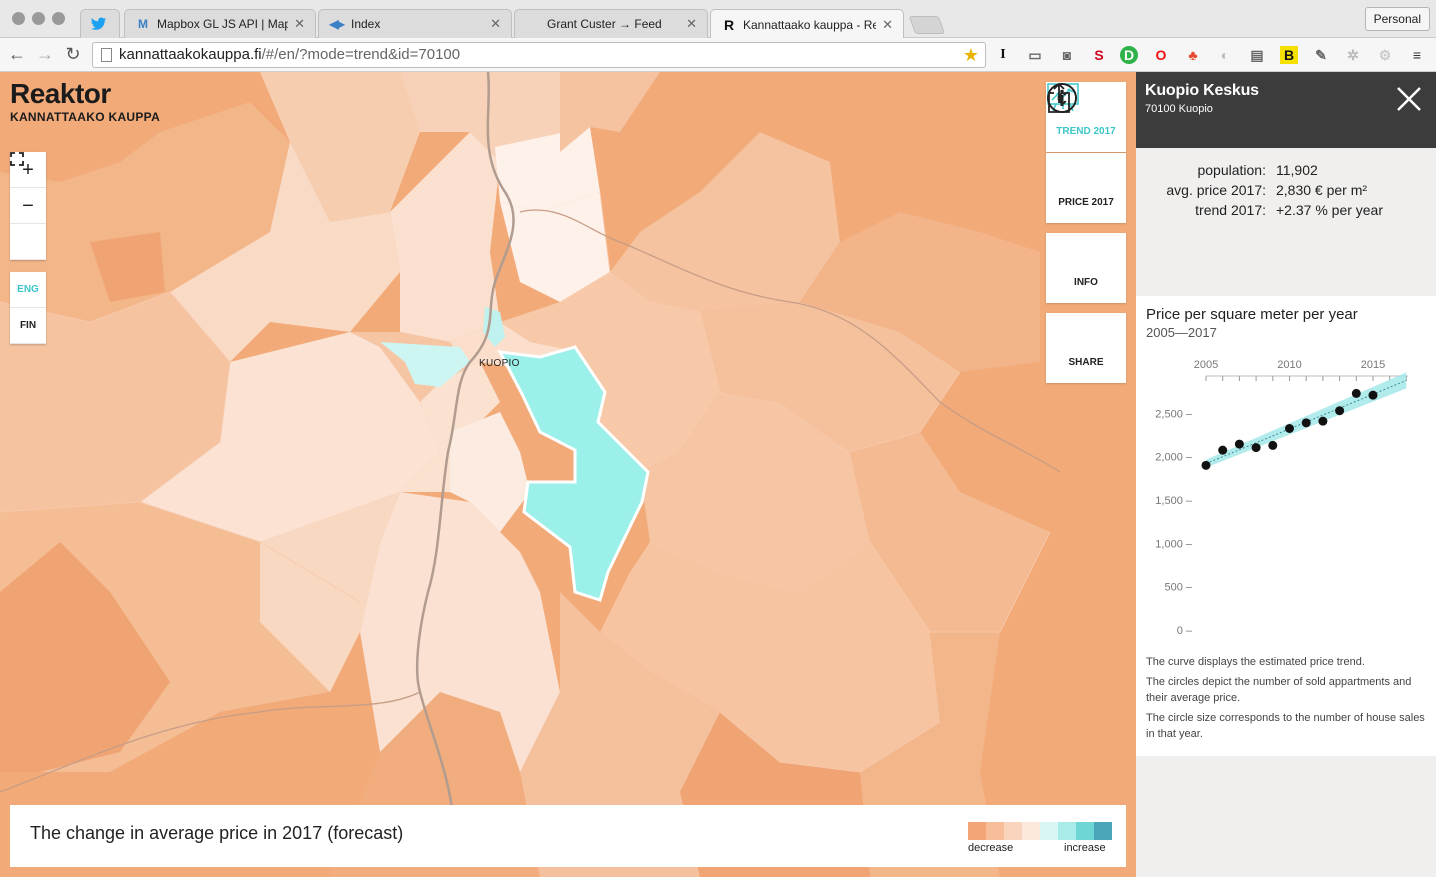 This screenshot has height=877, width=1436. What do you see at coordinates (1252, 314) in the screenshot?
I see `chart-title: Price per square meter per year` at bounding box center [1252, 314].